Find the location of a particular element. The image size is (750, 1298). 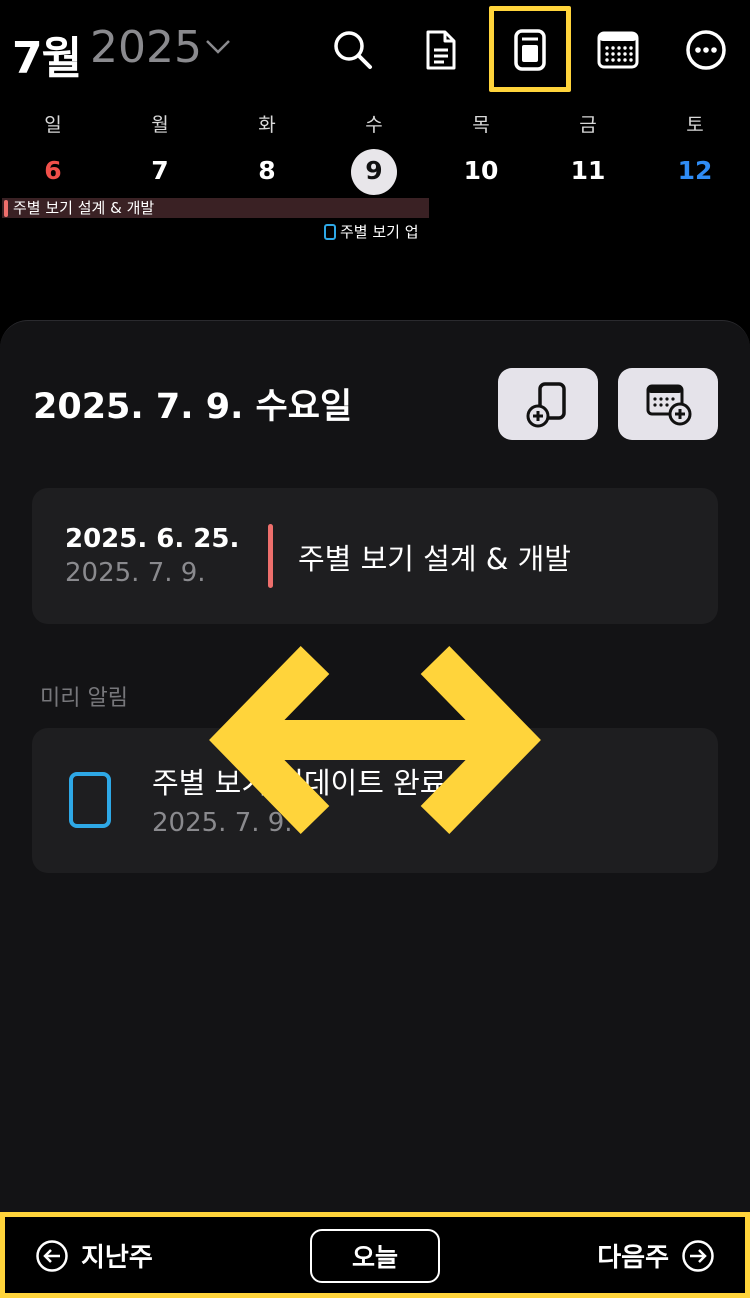

add-calendar-icon is located at coordinates (669, 405).